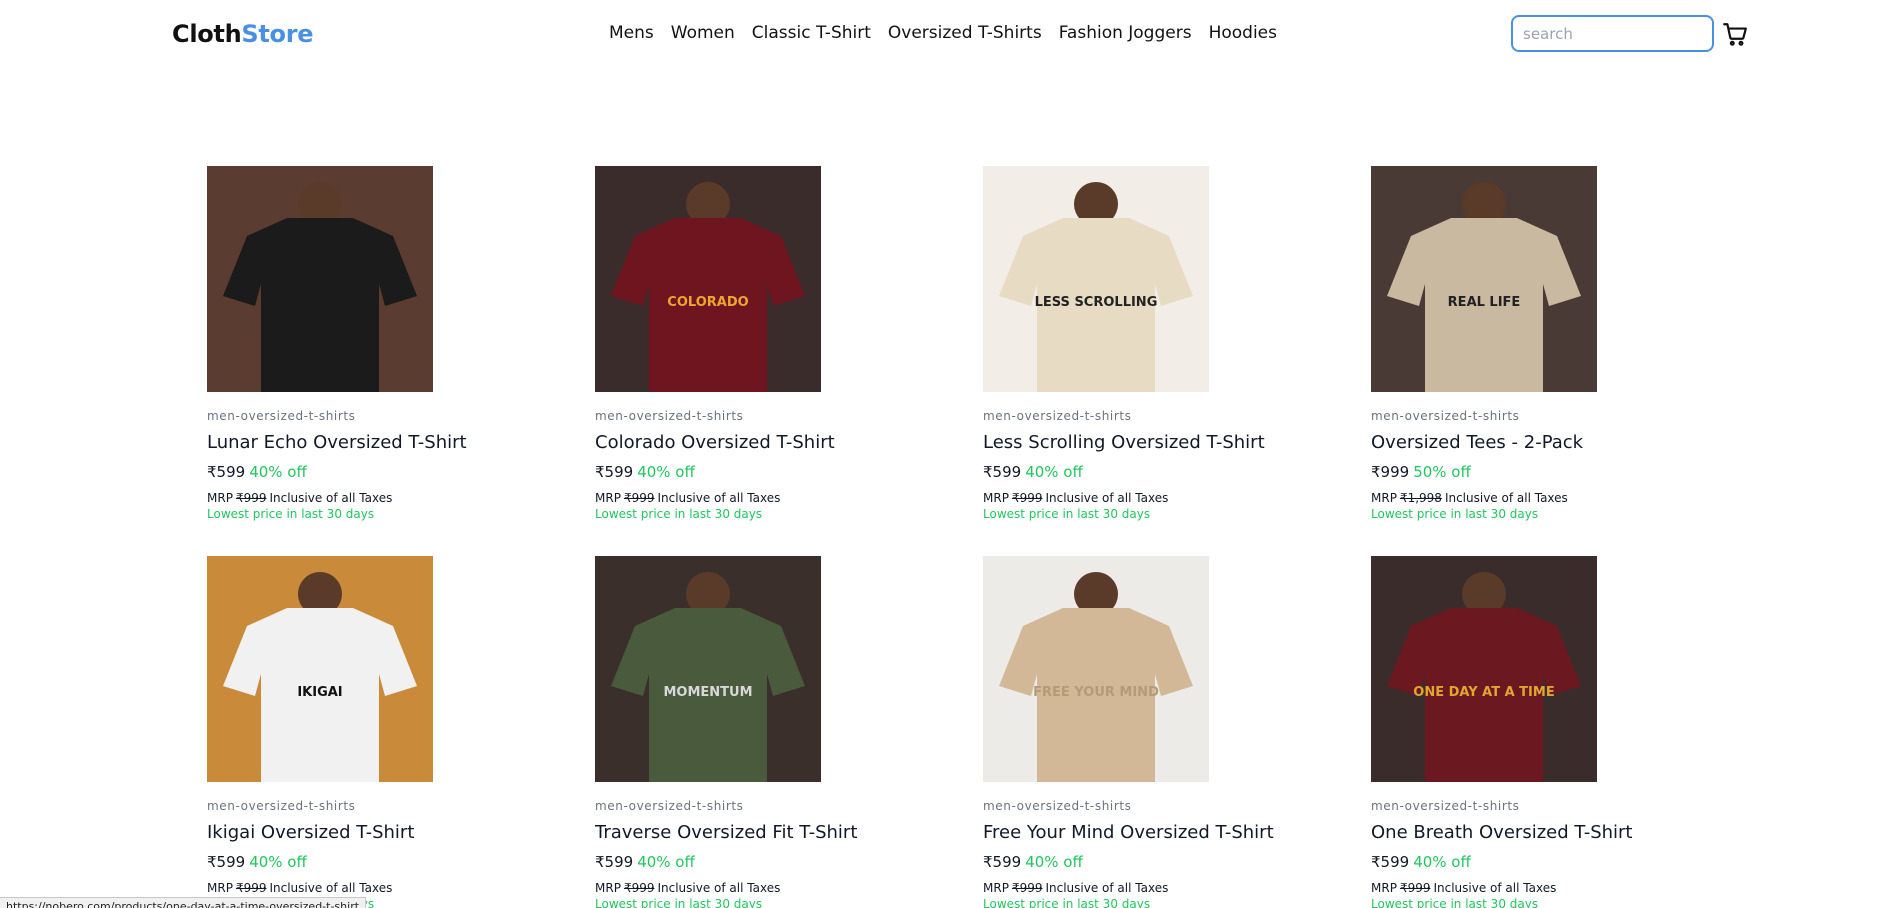 This screenshot has height=908, width=1903. Describe the element at coordinates (320, 279) in the screenshot. I see `product-image` at that location.